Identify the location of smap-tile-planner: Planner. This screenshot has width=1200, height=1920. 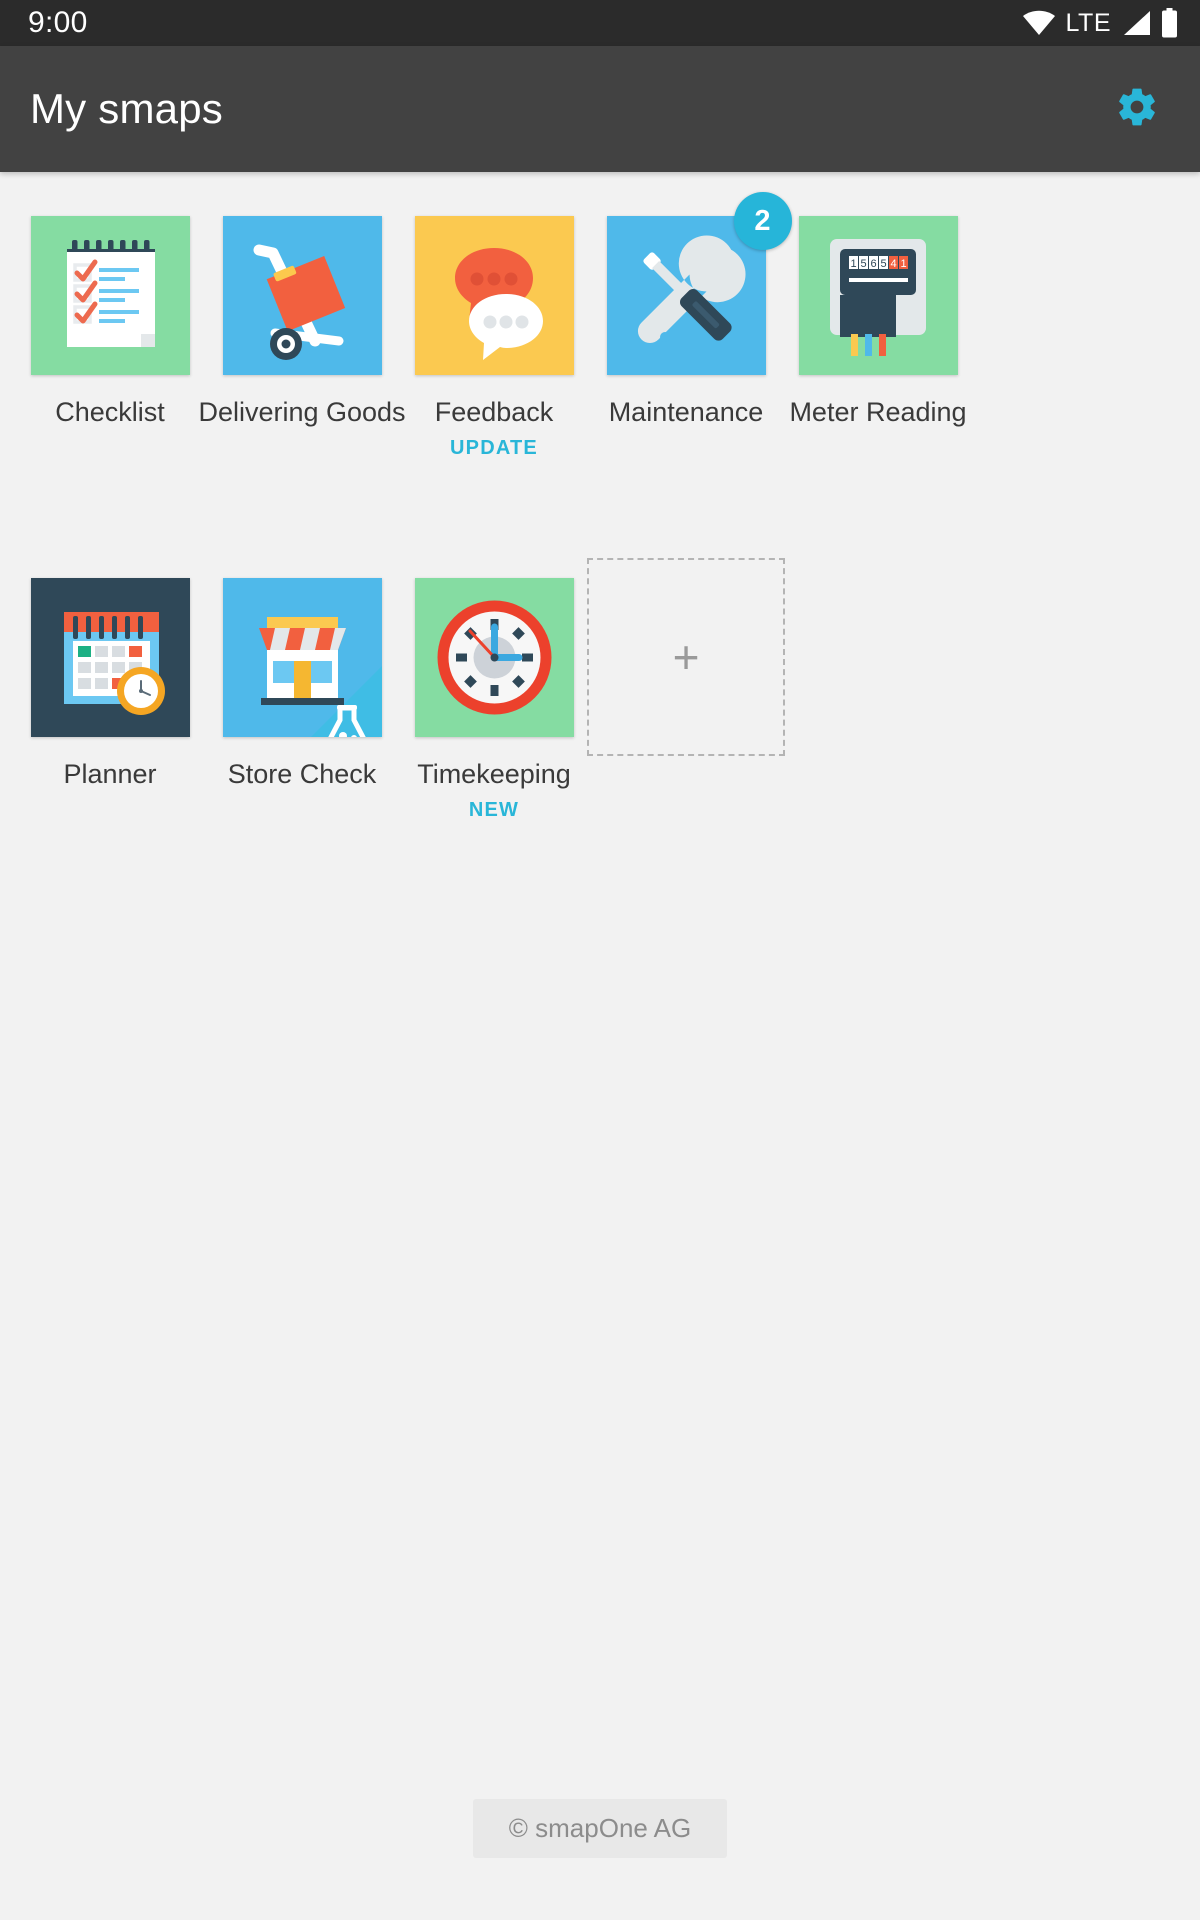
(110, 691).